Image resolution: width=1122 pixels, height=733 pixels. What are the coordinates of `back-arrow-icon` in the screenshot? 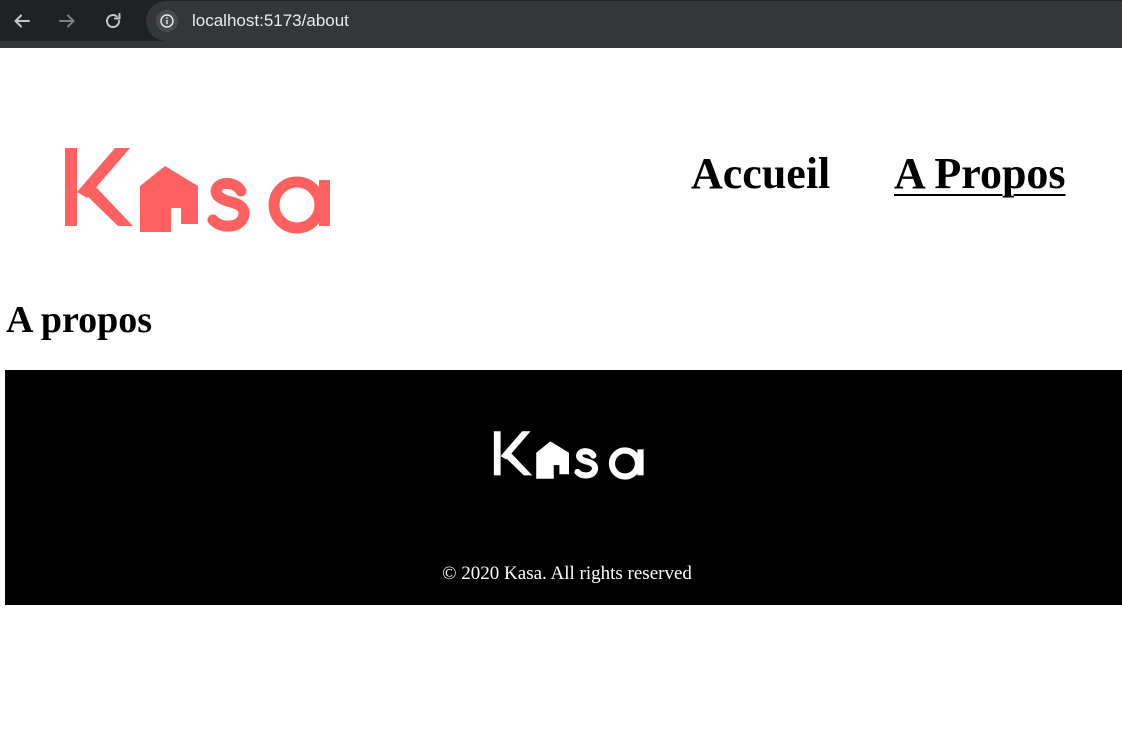 It's located at (22, 21).